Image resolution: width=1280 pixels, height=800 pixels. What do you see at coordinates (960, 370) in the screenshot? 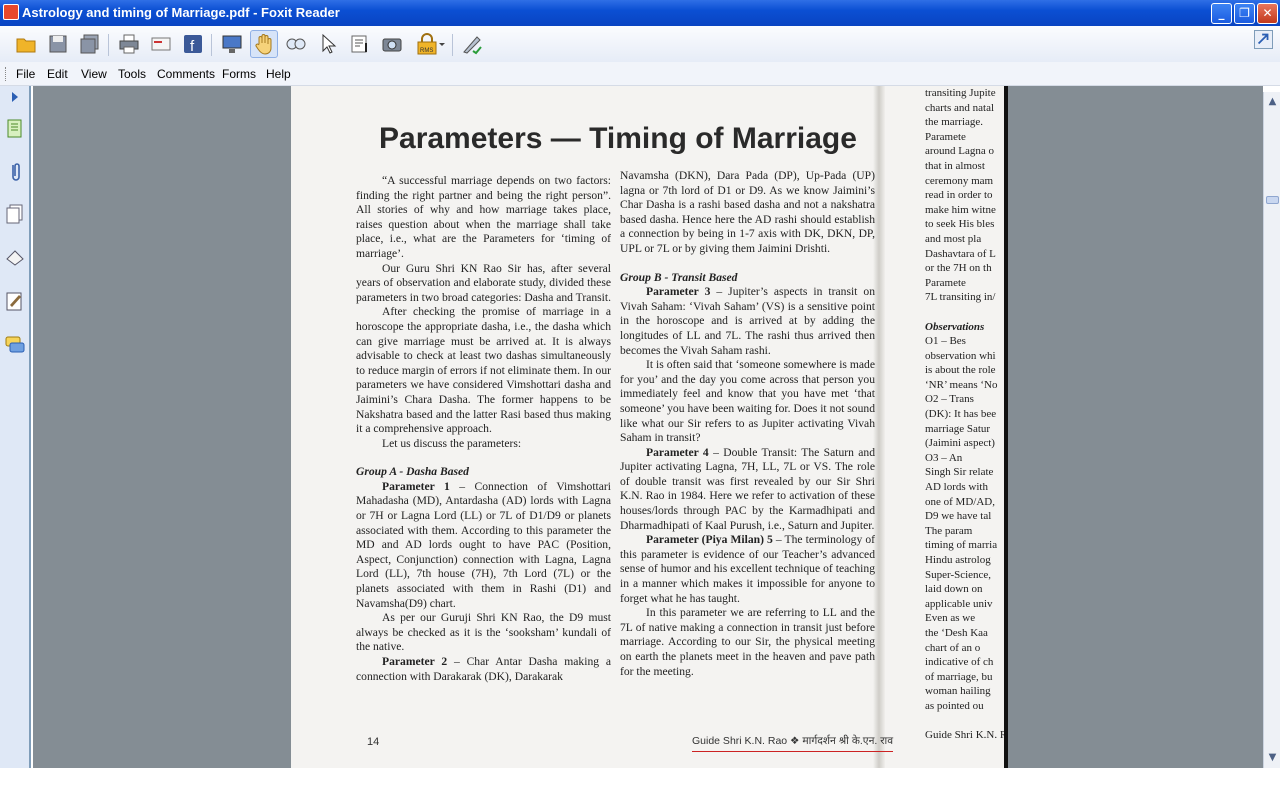
I see `cropped-text-line: is about the role` at bounding box center [960, 370].